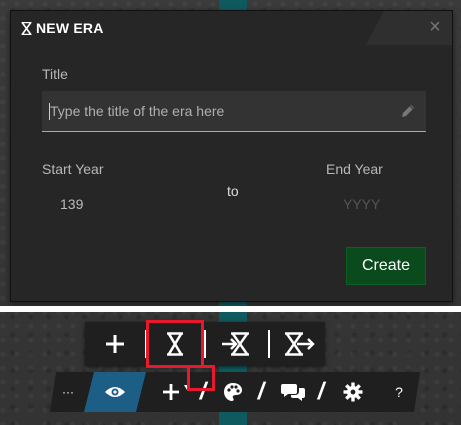  I want to click on to-label: to, so click(233, 191).